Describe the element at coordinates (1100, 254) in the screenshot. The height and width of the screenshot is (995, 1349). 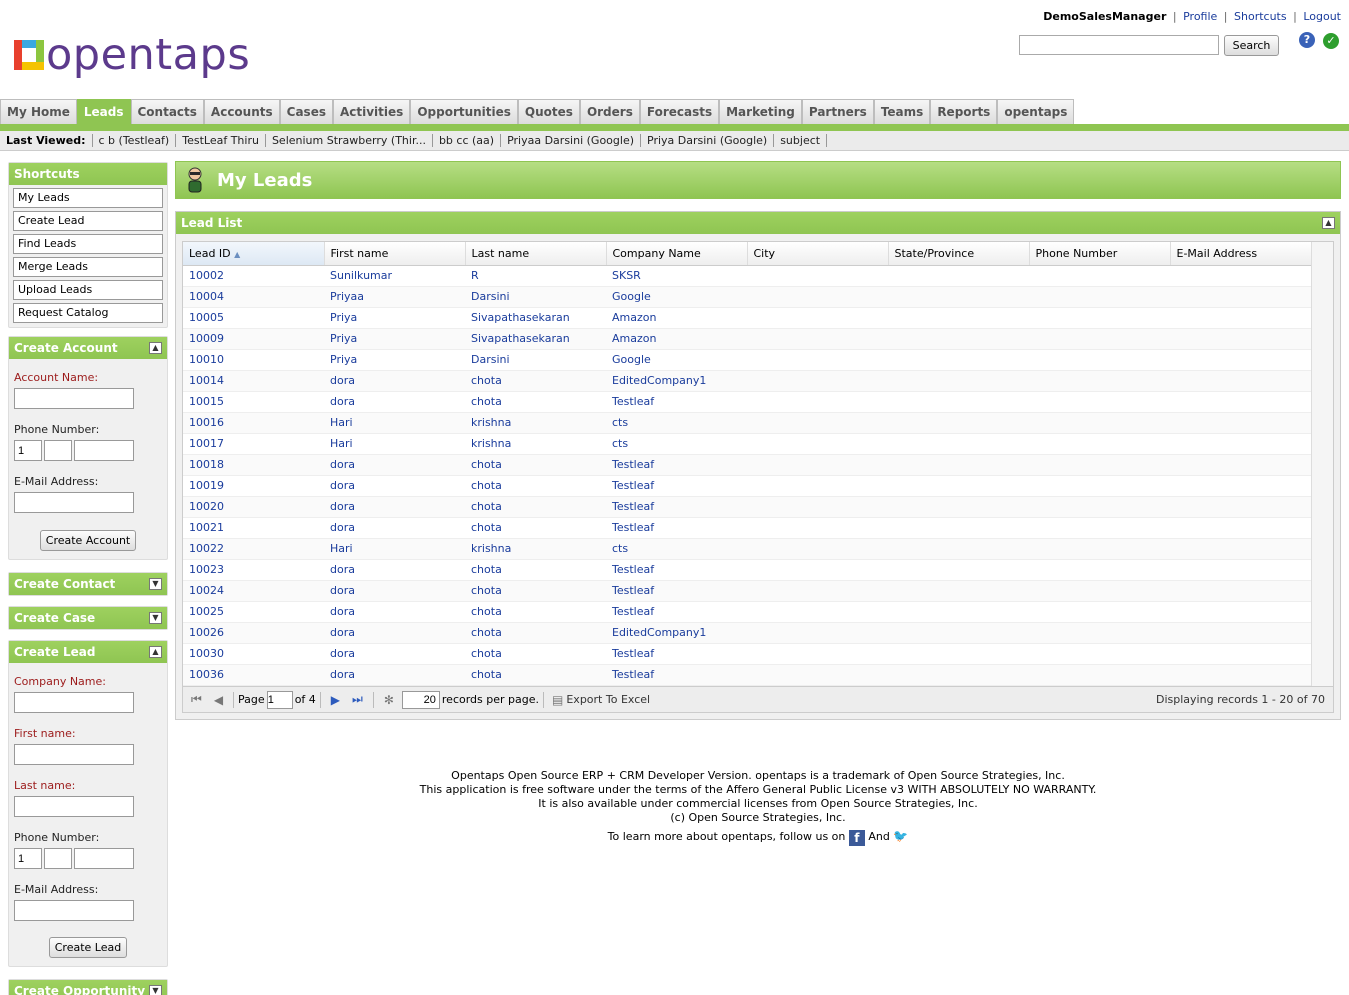
I see `column-header-phone: Phone Number` at that location.